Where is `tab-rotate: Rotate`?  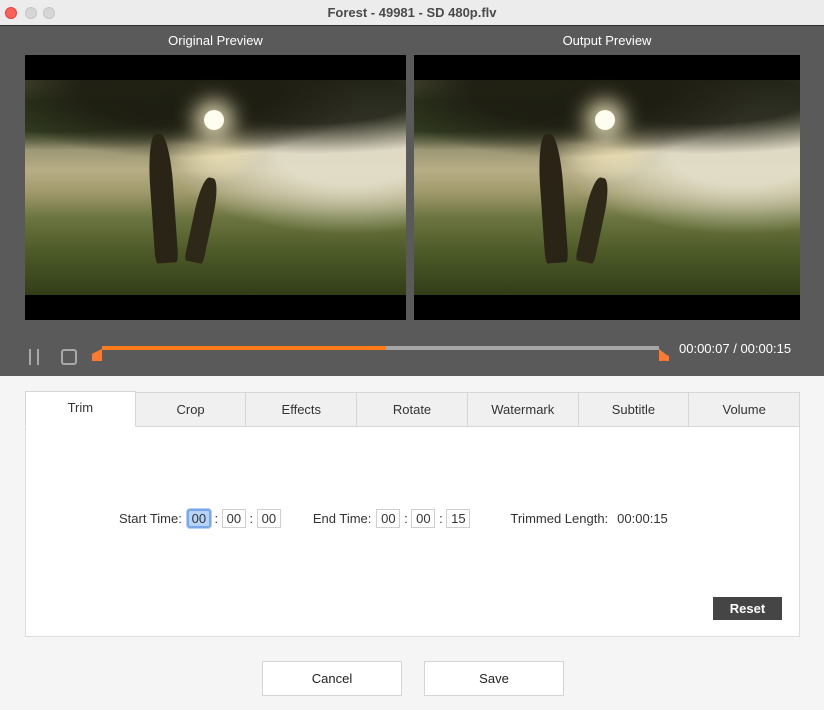 tab-rotate: Rotate is located at coordinates (412, 409).